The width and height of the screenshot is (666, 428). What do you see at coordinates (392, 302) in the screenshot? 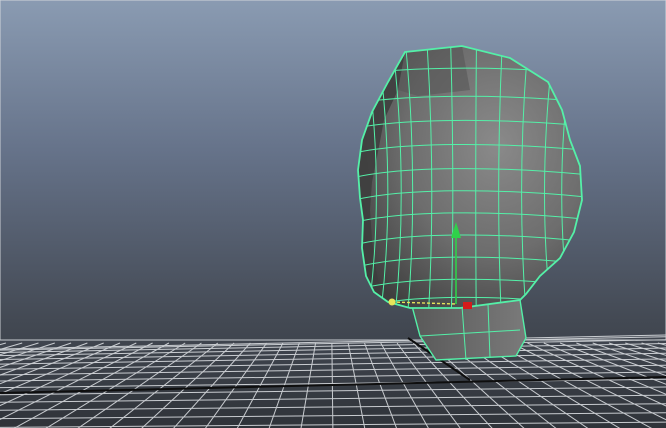
I see `yellow-axis-end` at bounding box center [392, 302].